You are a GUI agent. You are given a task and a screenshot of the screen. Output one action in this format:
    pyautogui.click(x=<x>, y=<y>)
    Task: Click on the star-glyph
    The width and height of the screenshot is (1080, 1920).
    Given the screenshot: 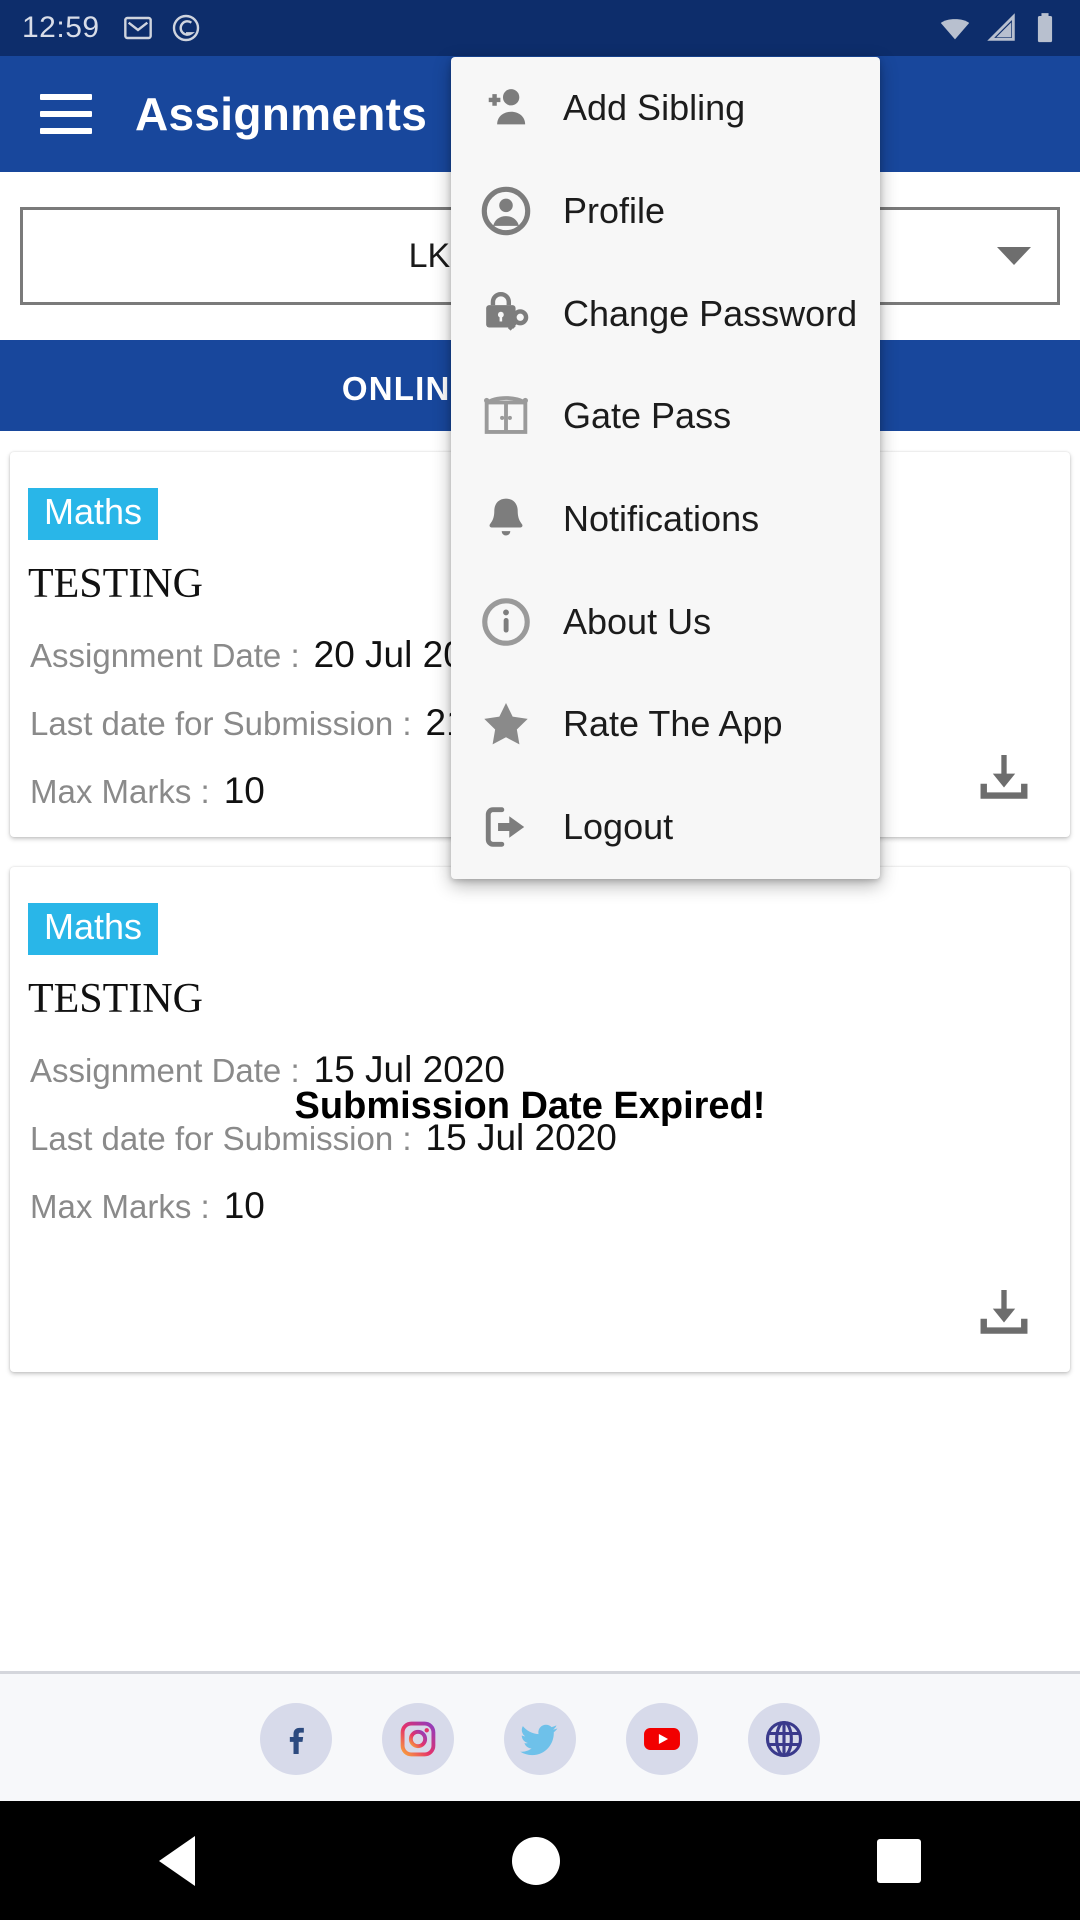 What is the action you would take?
    pyautogui.click(x=506, y=724)
    